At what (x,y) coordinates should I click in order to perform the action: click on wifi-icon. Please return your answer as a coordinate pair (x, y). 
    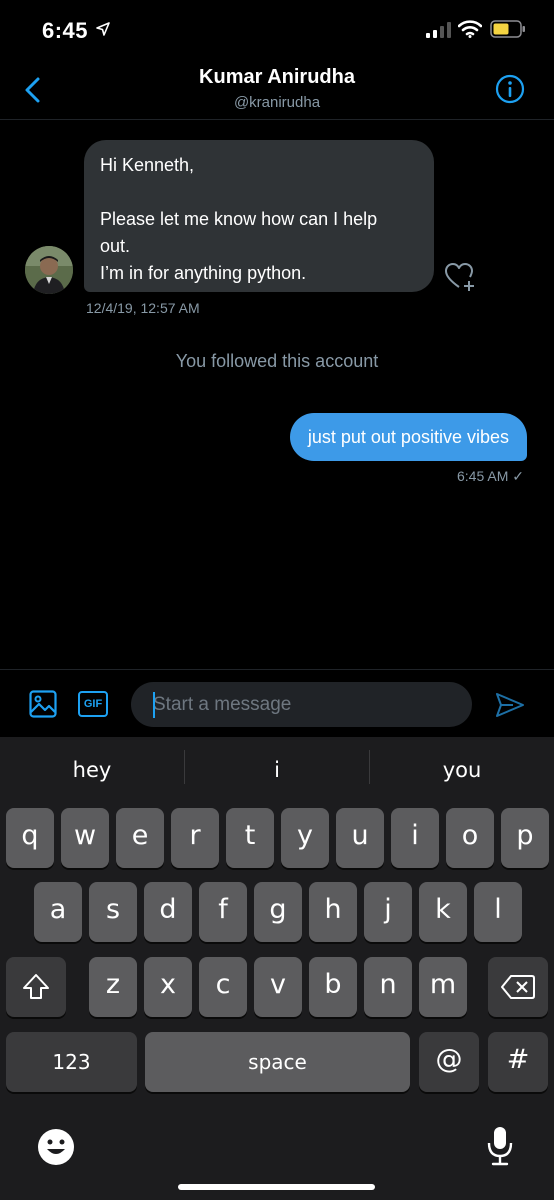
    Looking at the image, I should click on (470, 29).